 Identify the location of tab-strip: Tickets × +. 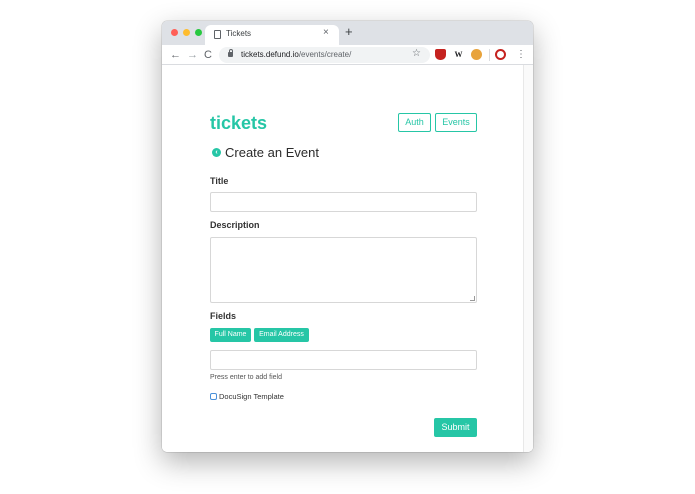
(347, 33).